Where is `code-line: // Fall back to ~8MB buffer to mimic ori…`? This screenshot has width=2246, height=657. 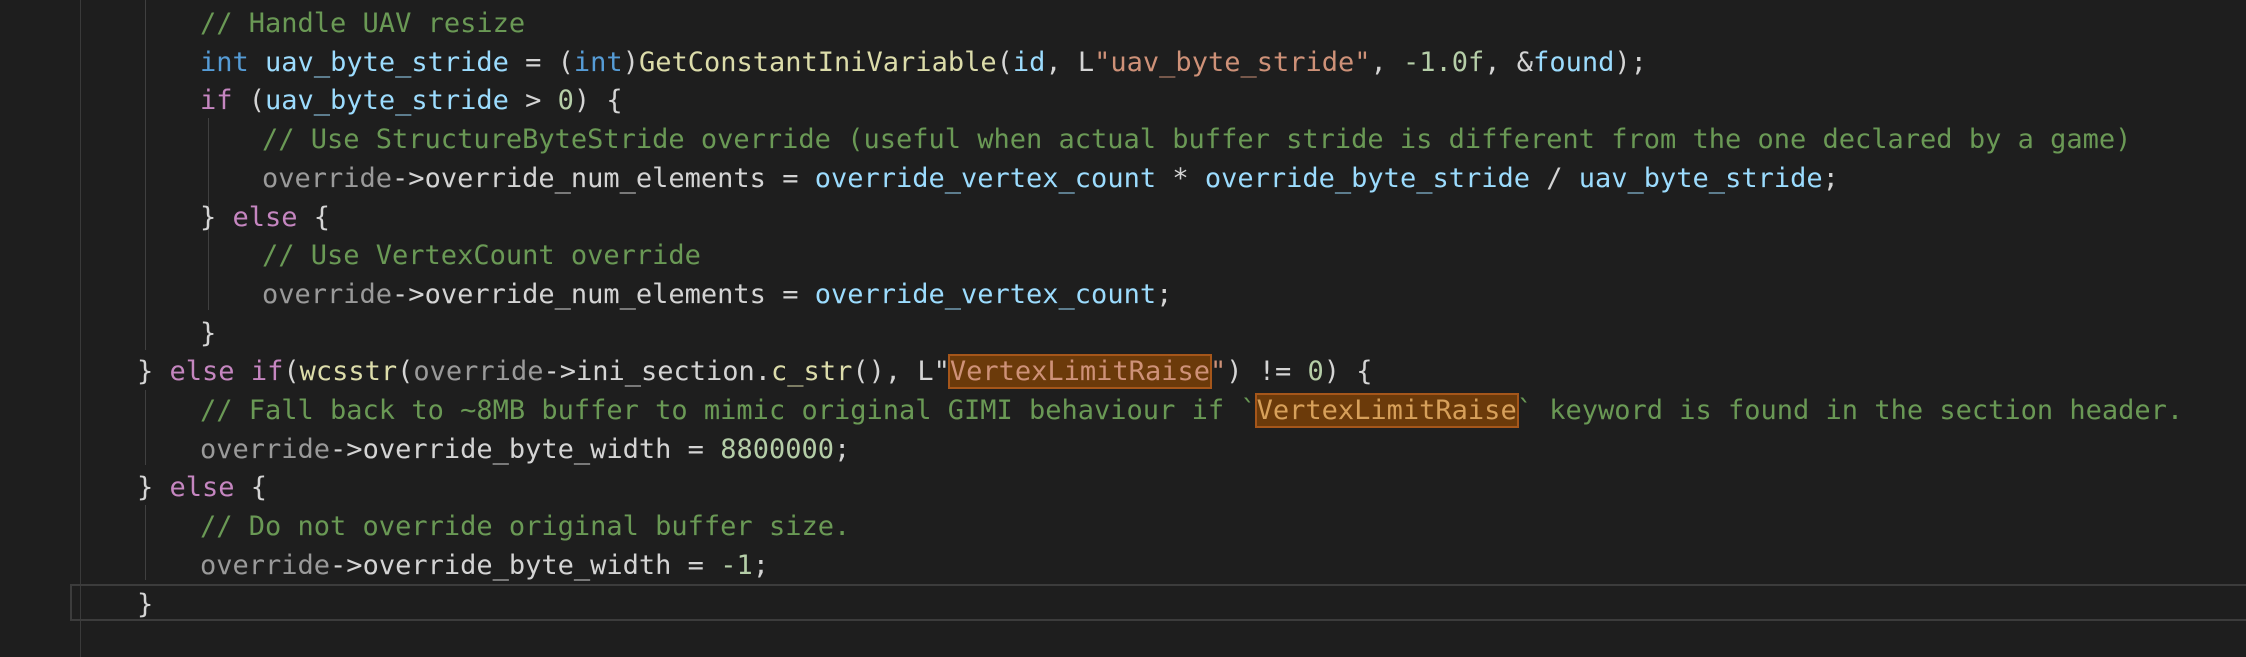 code-line: // Fall back to ~8MB buffer to mimic ori… is located at coordinates (1191, 411).